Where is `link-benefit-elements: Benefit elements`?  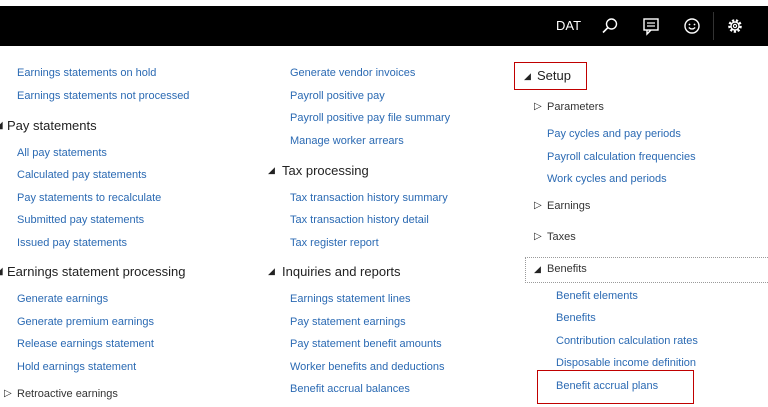 link-benefit-elements: Benefit elements is located at coordinates (597, 296).